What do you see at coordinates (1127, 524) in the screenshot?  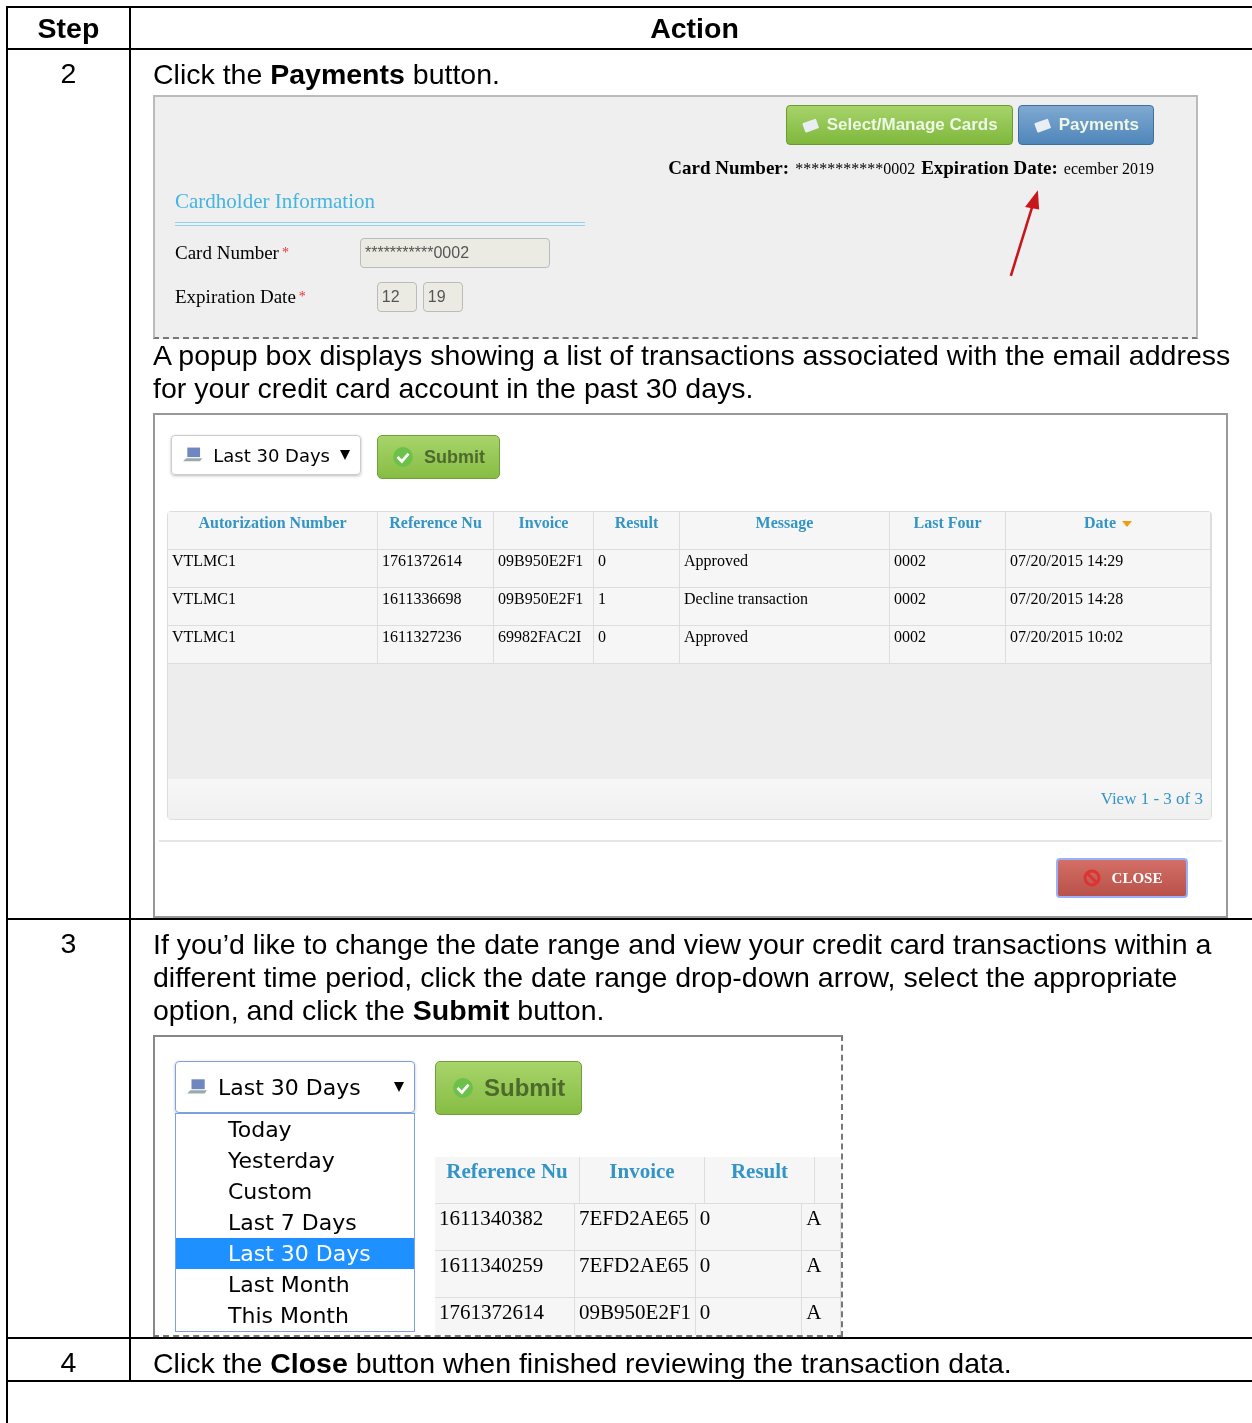 I see `sort-icon` at bounding box center [1127, 524].